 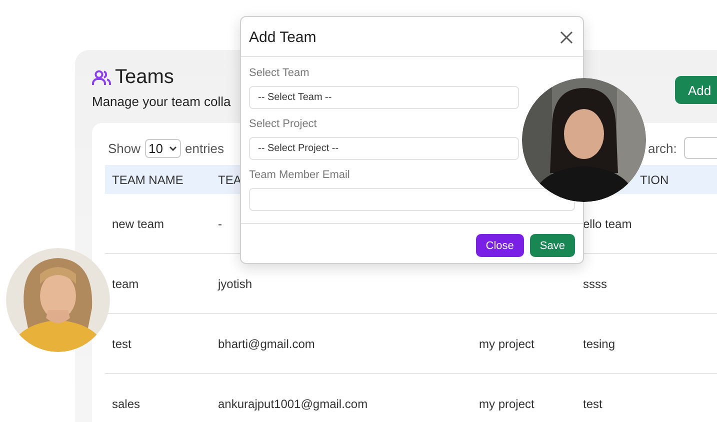 What do you see at coordinates (161, 101) in the screenshot?
I see `page-subtitle: Manage your team colla` at bounding box center [161, 101].